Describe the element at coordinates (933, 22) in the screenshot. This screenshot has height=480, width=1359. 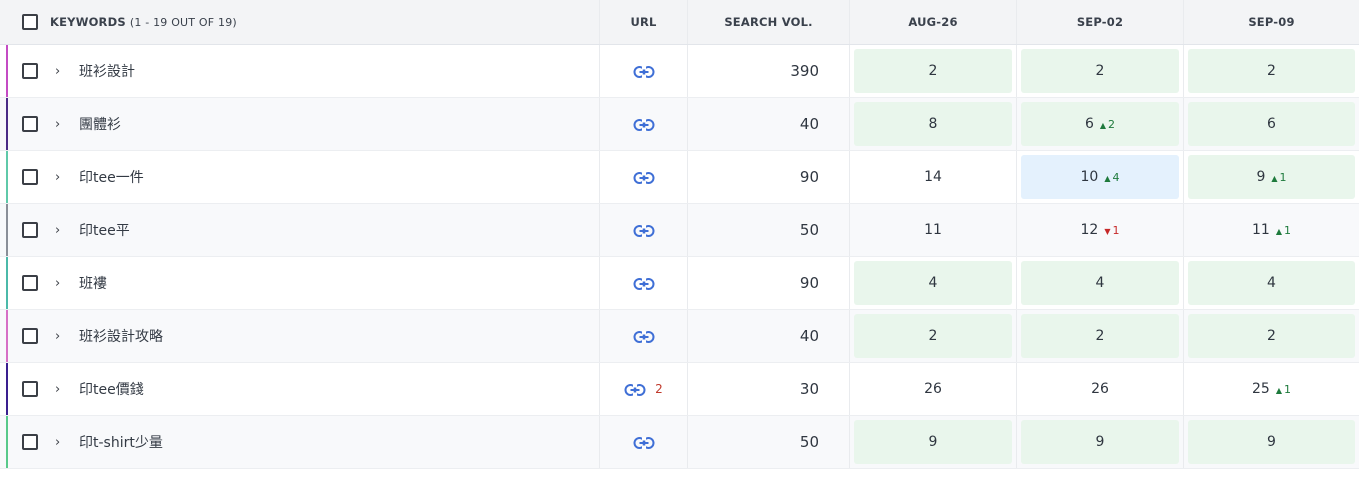
I see `date-header-aug-26: AUG-26` at that location.